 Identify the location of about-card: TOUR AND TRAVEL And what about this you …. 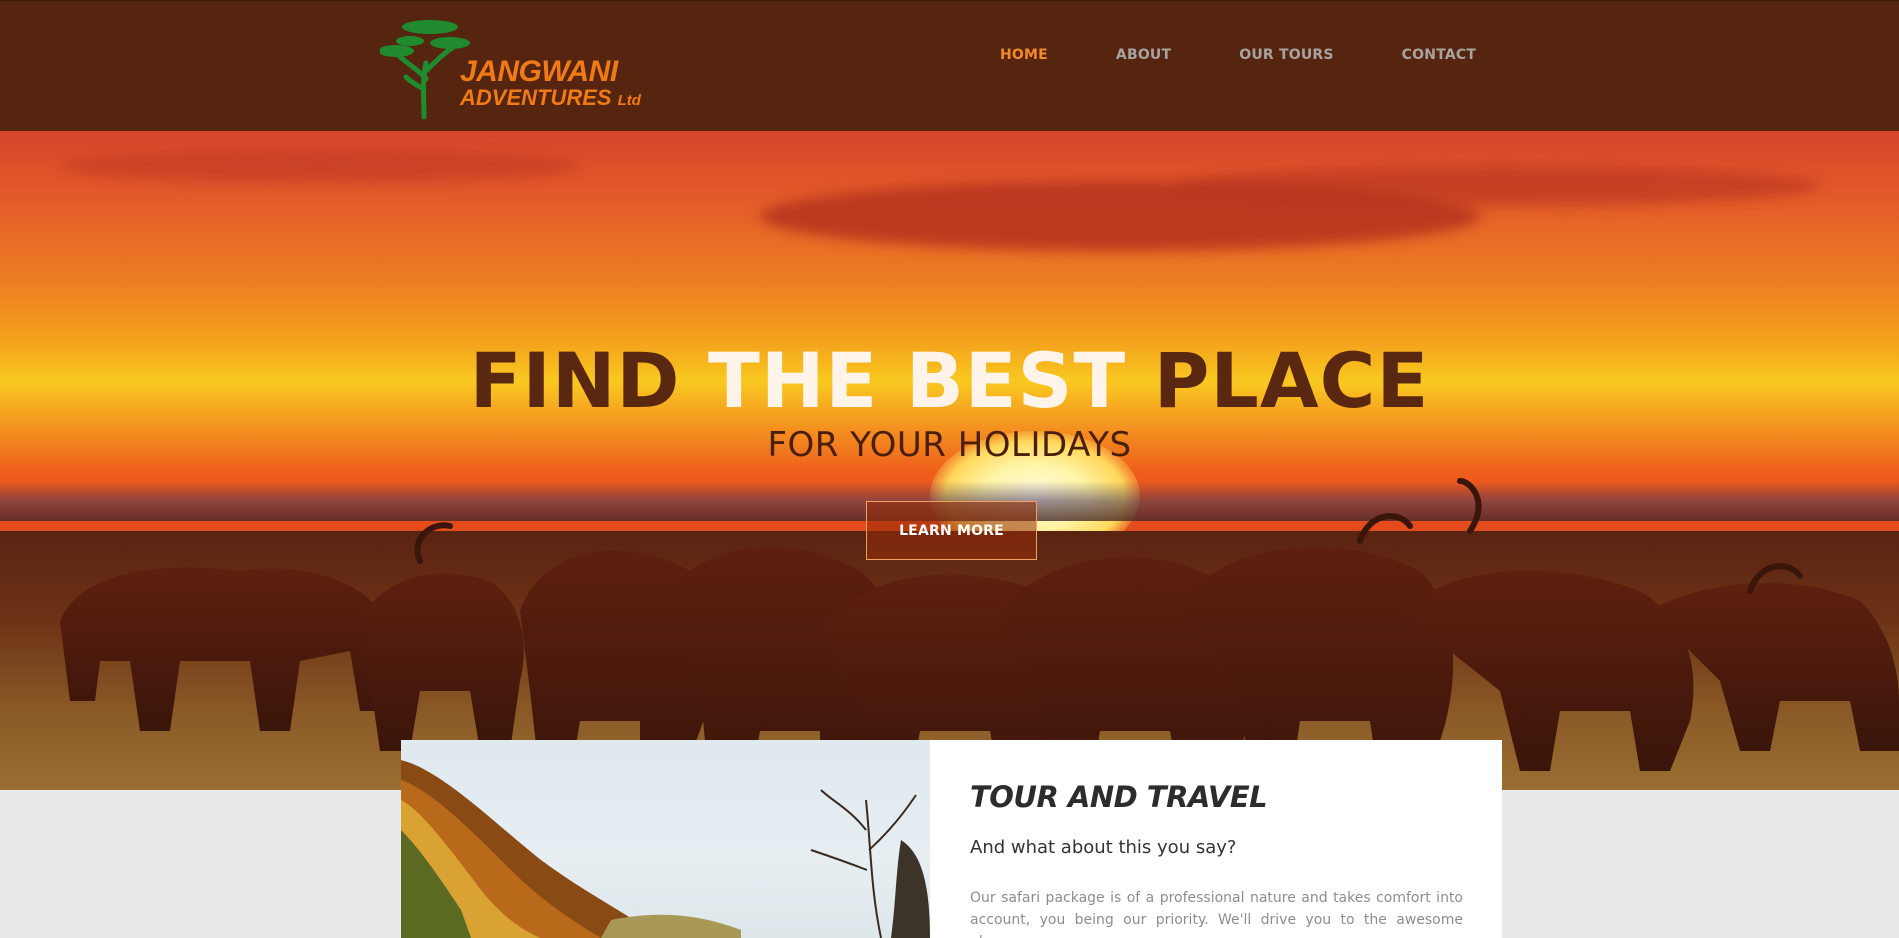
(951, 839).